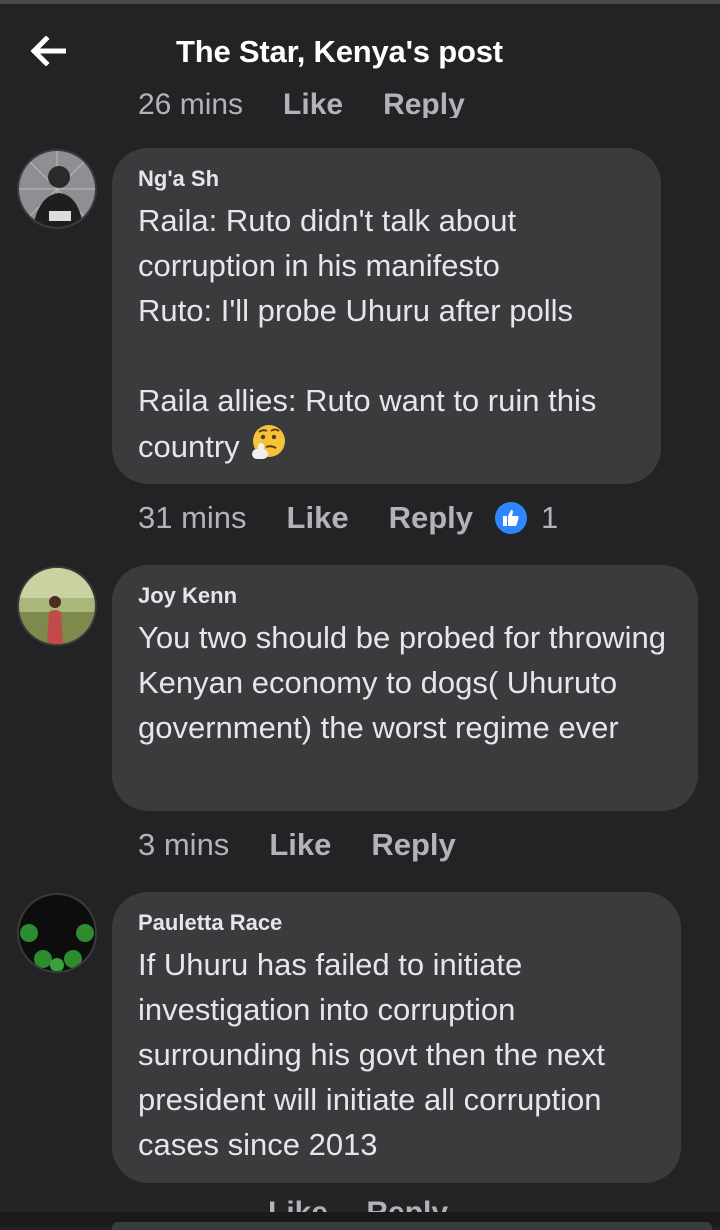 The width and height of the screenshot is (720, 1230). What do you see at coordinates (405, 596) in the screenshot?
I see `comment-author: Joy Kenn` at bounding box center [405, 596].